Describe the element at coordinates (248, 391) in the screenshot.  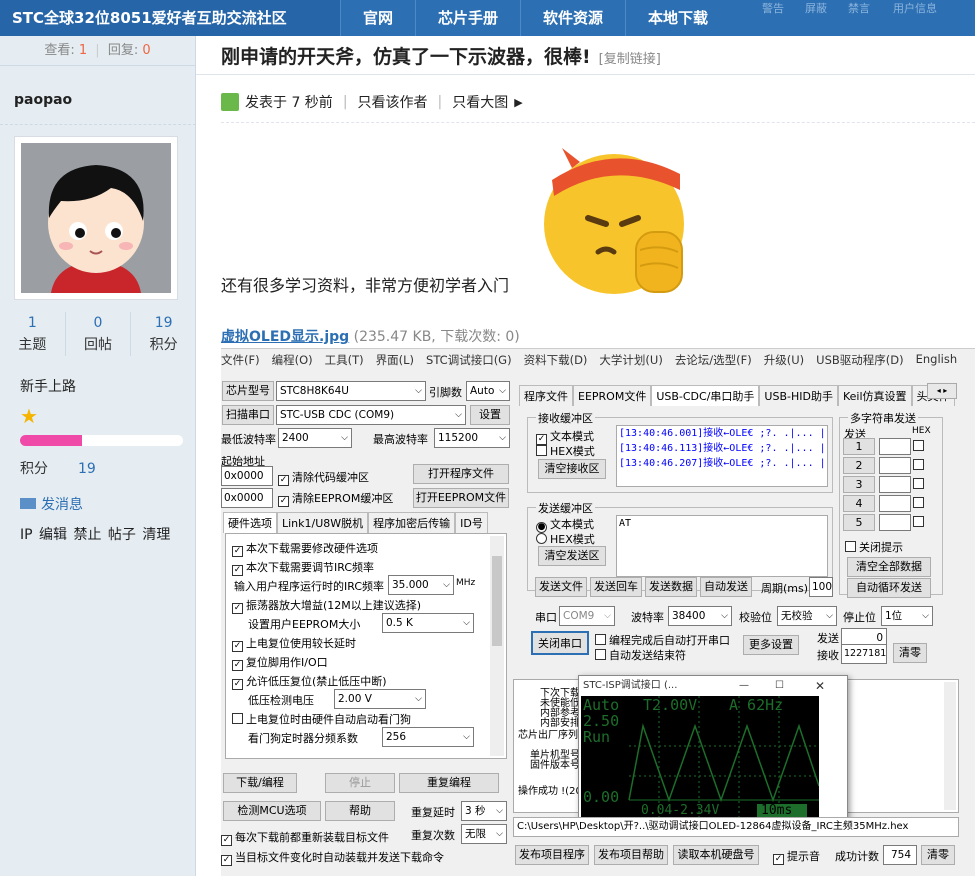
I see `chip-type-button: 芯片型号` at that location.